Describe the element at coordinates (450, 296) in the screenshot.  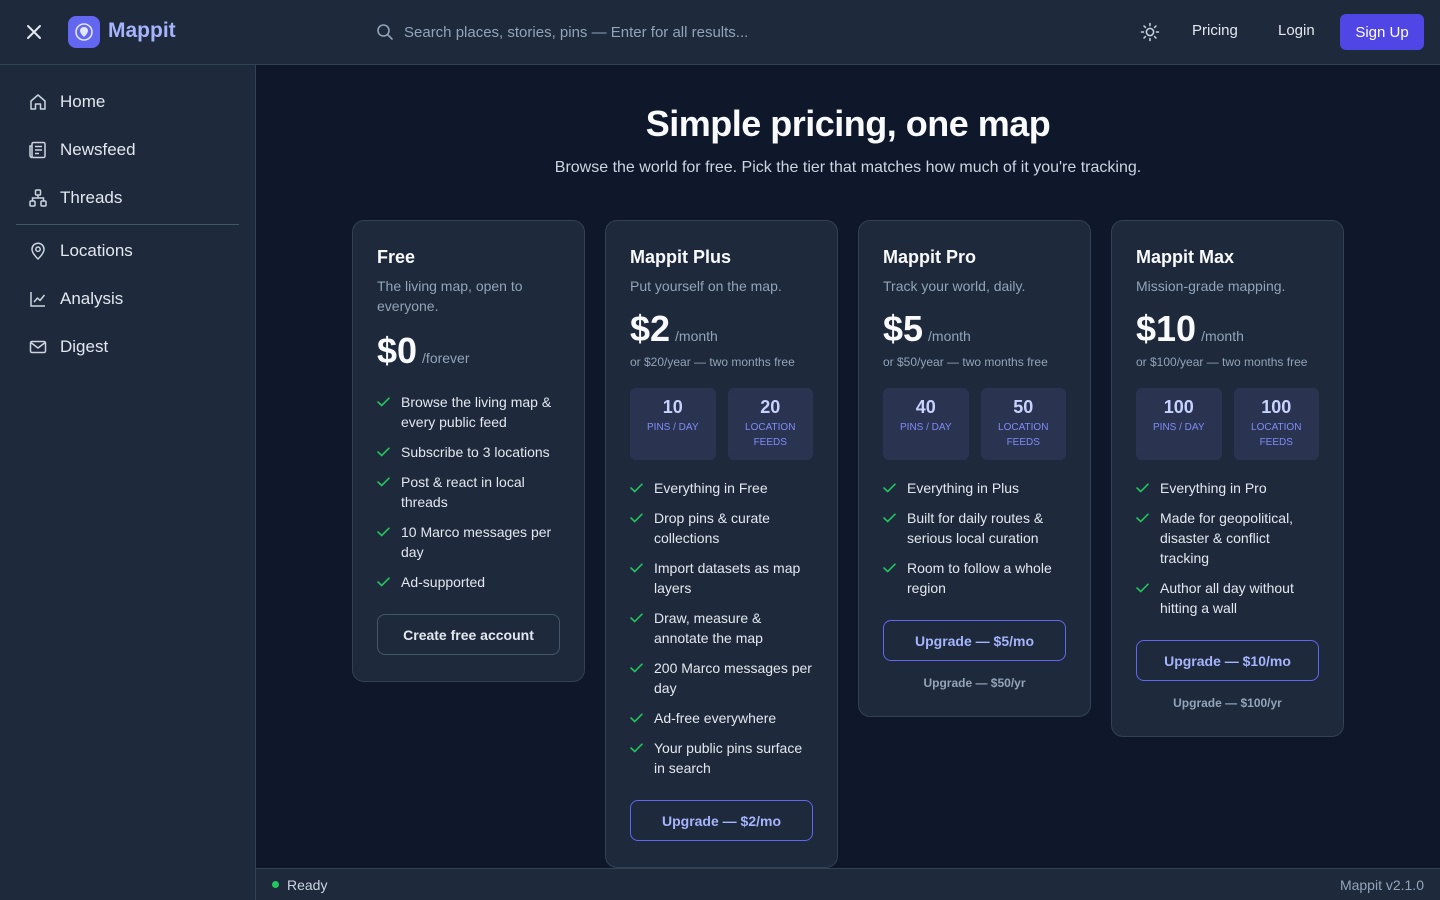
I see `plan-desc: The living map, open to everyone.` at that location.